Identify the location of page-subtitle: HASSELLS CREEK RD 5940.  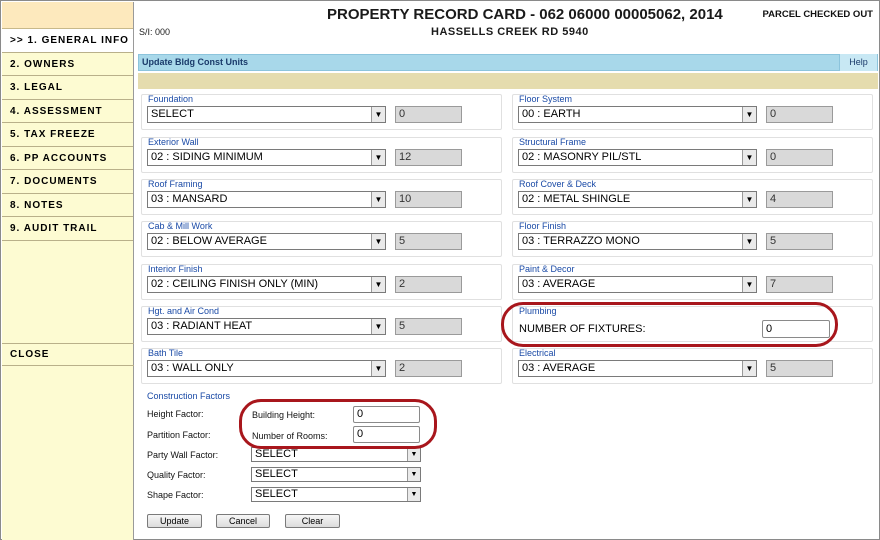
(510, 32).